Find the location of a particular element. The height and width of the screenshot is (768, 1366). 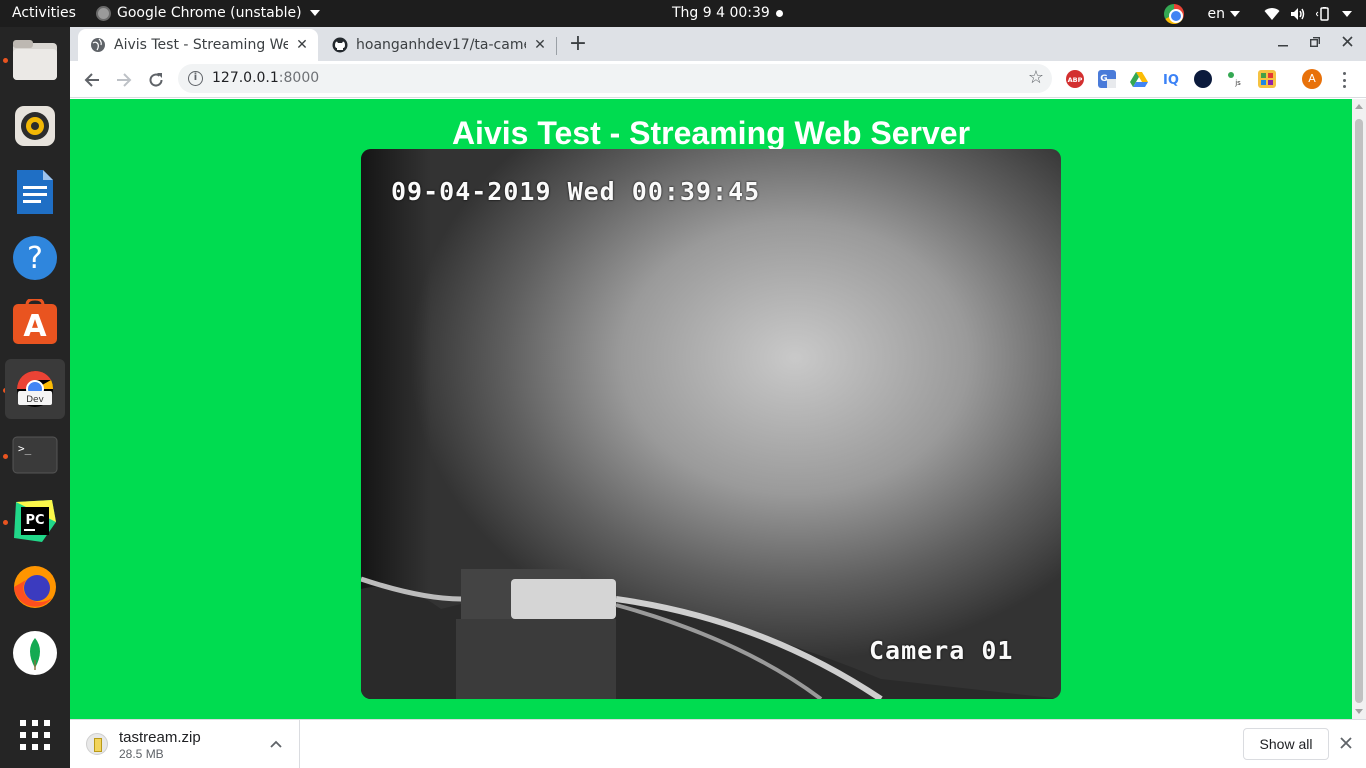

adblock-plus-icon: ABP is located at coordinates (1075, 79).